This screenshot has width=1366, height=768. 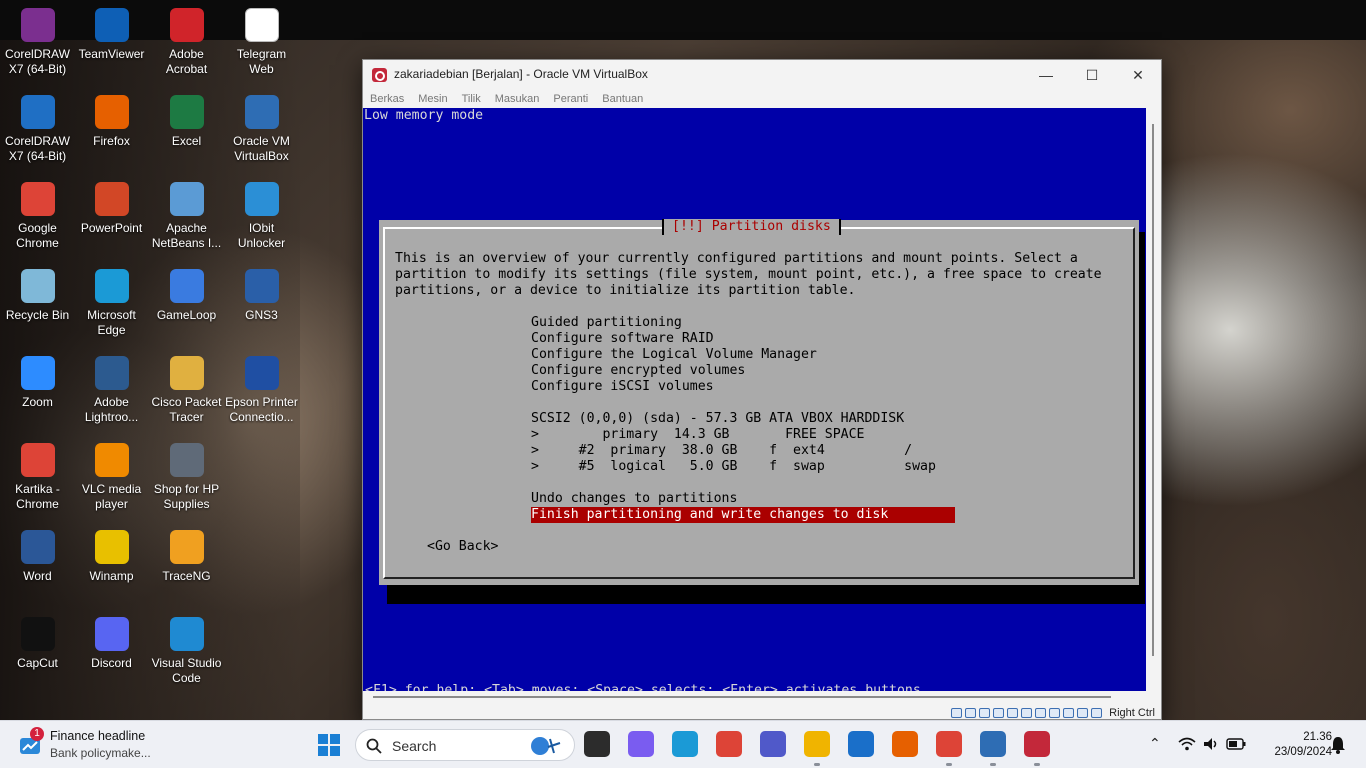 I want to click on desktop-shortcut: CapCut, so click(x=37, y=644).